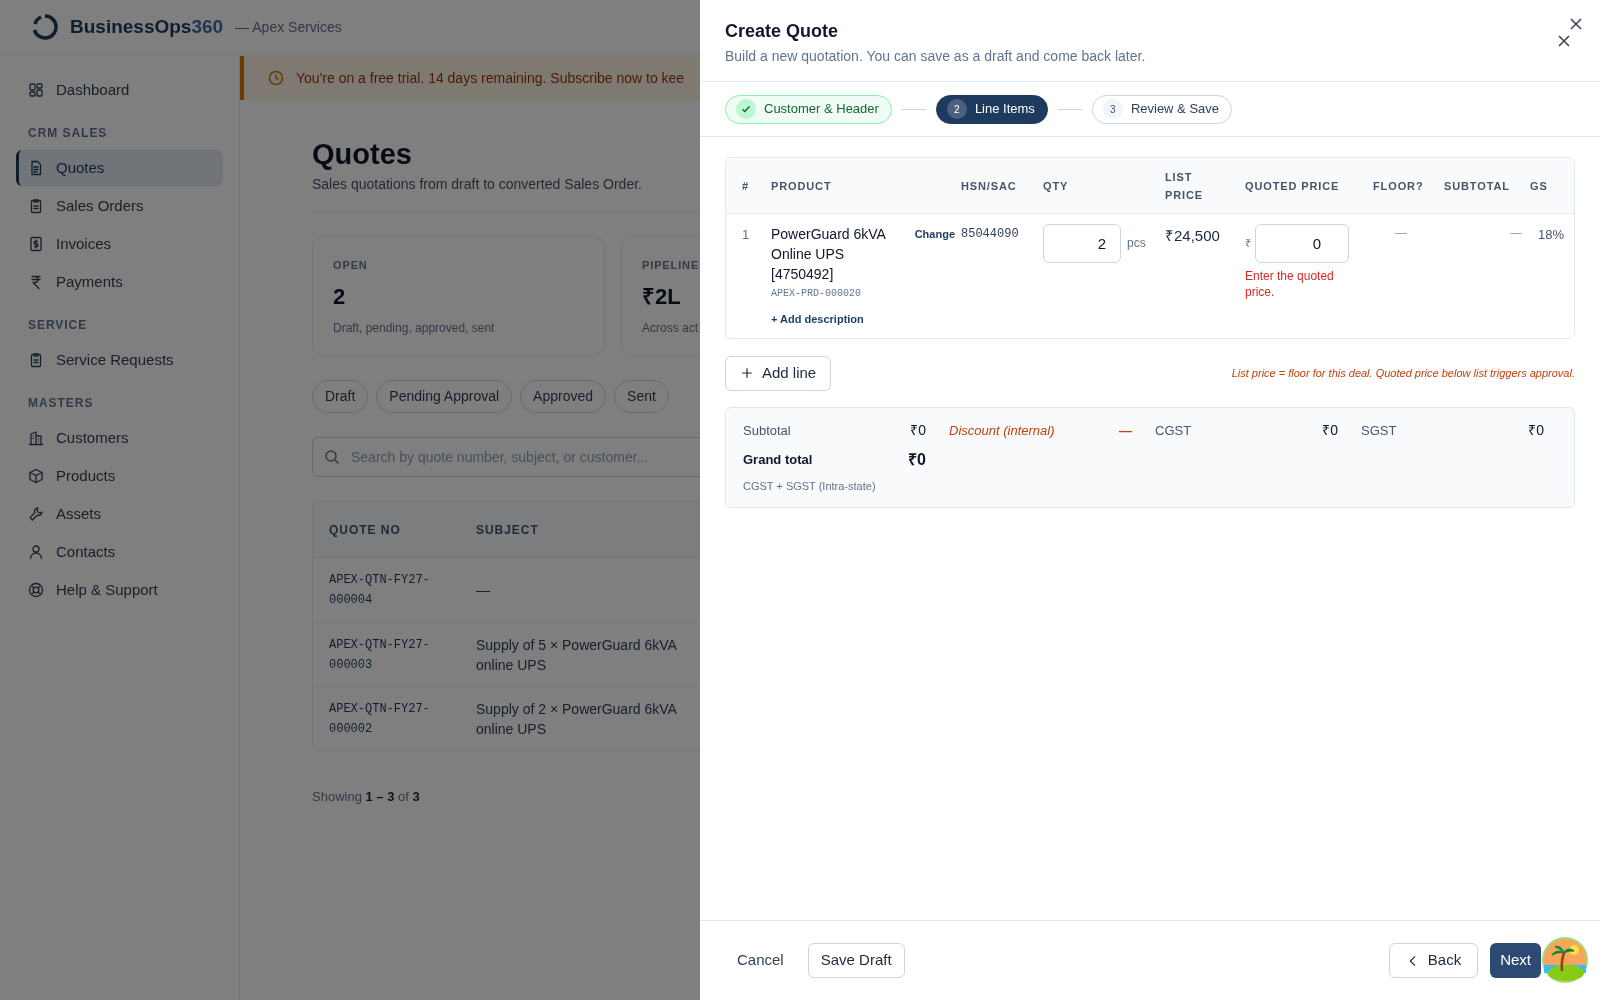  I want to click on lifebuoy-icon, so click(36, 590).